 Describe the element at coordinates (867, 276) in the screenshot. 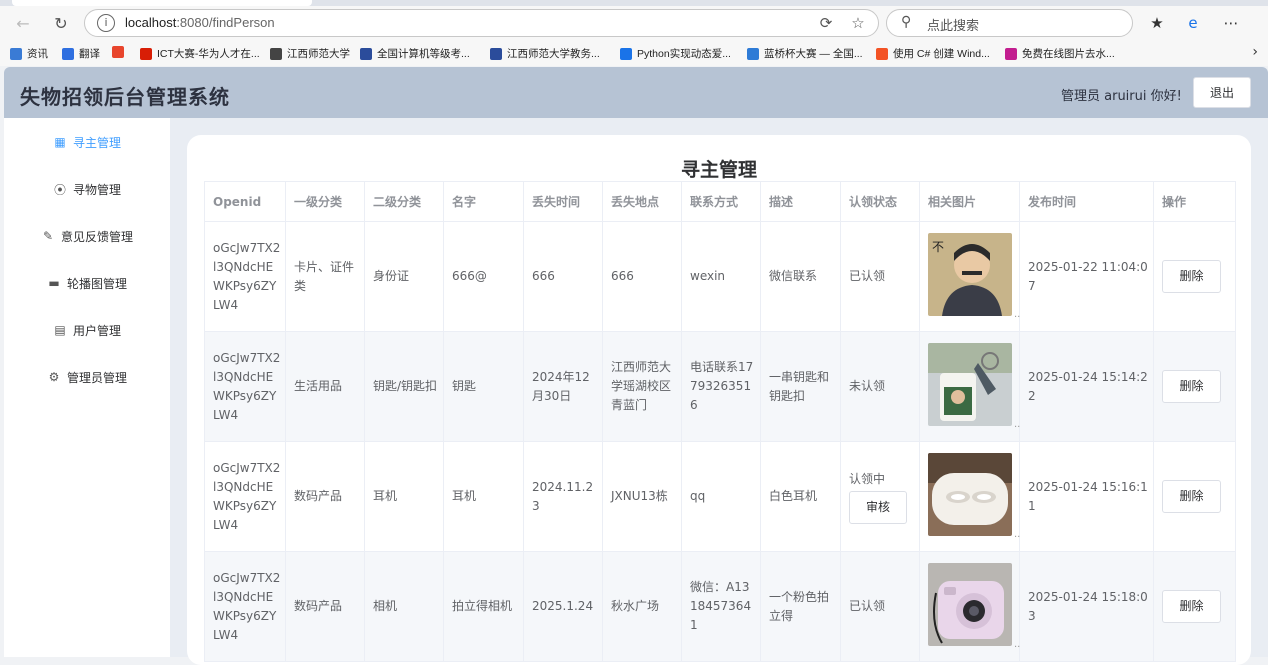

I see `status-text: 已认领` at that location.